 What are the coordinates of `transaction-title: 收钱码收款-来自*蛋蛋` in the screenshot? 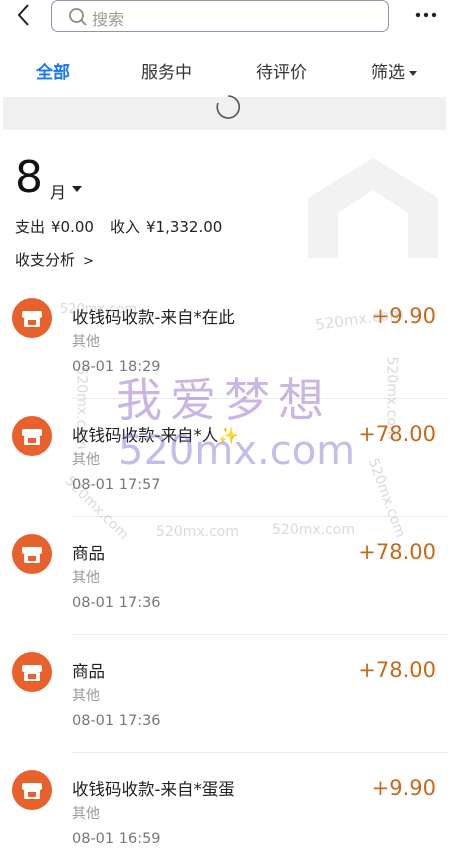 It's located at (153, 789).